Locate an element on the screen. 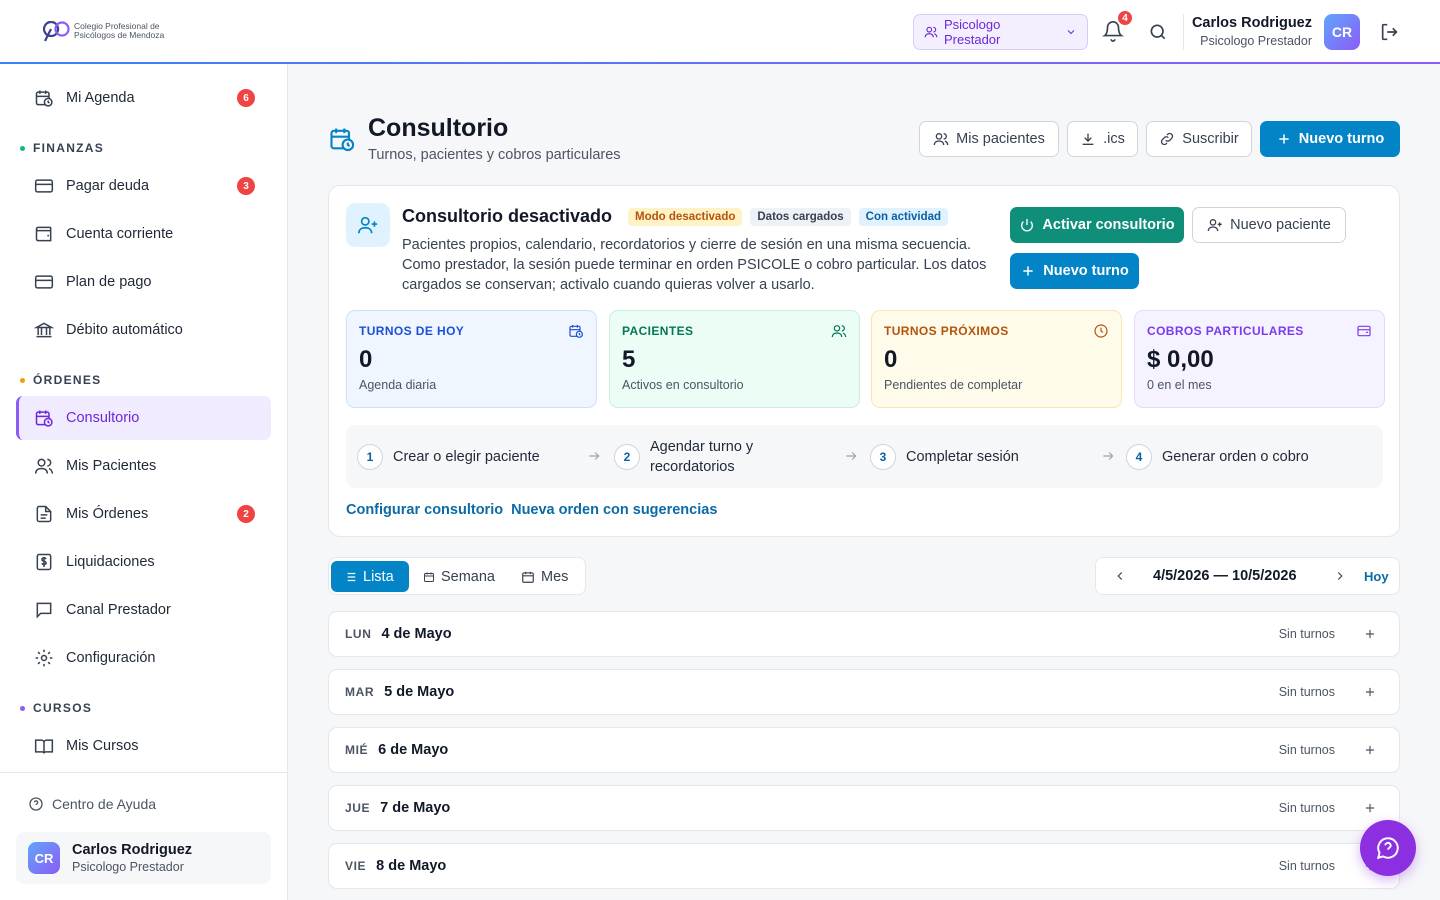 This screenshot has width=1440, height=900. message-icon is located at coordinates (44, 610).